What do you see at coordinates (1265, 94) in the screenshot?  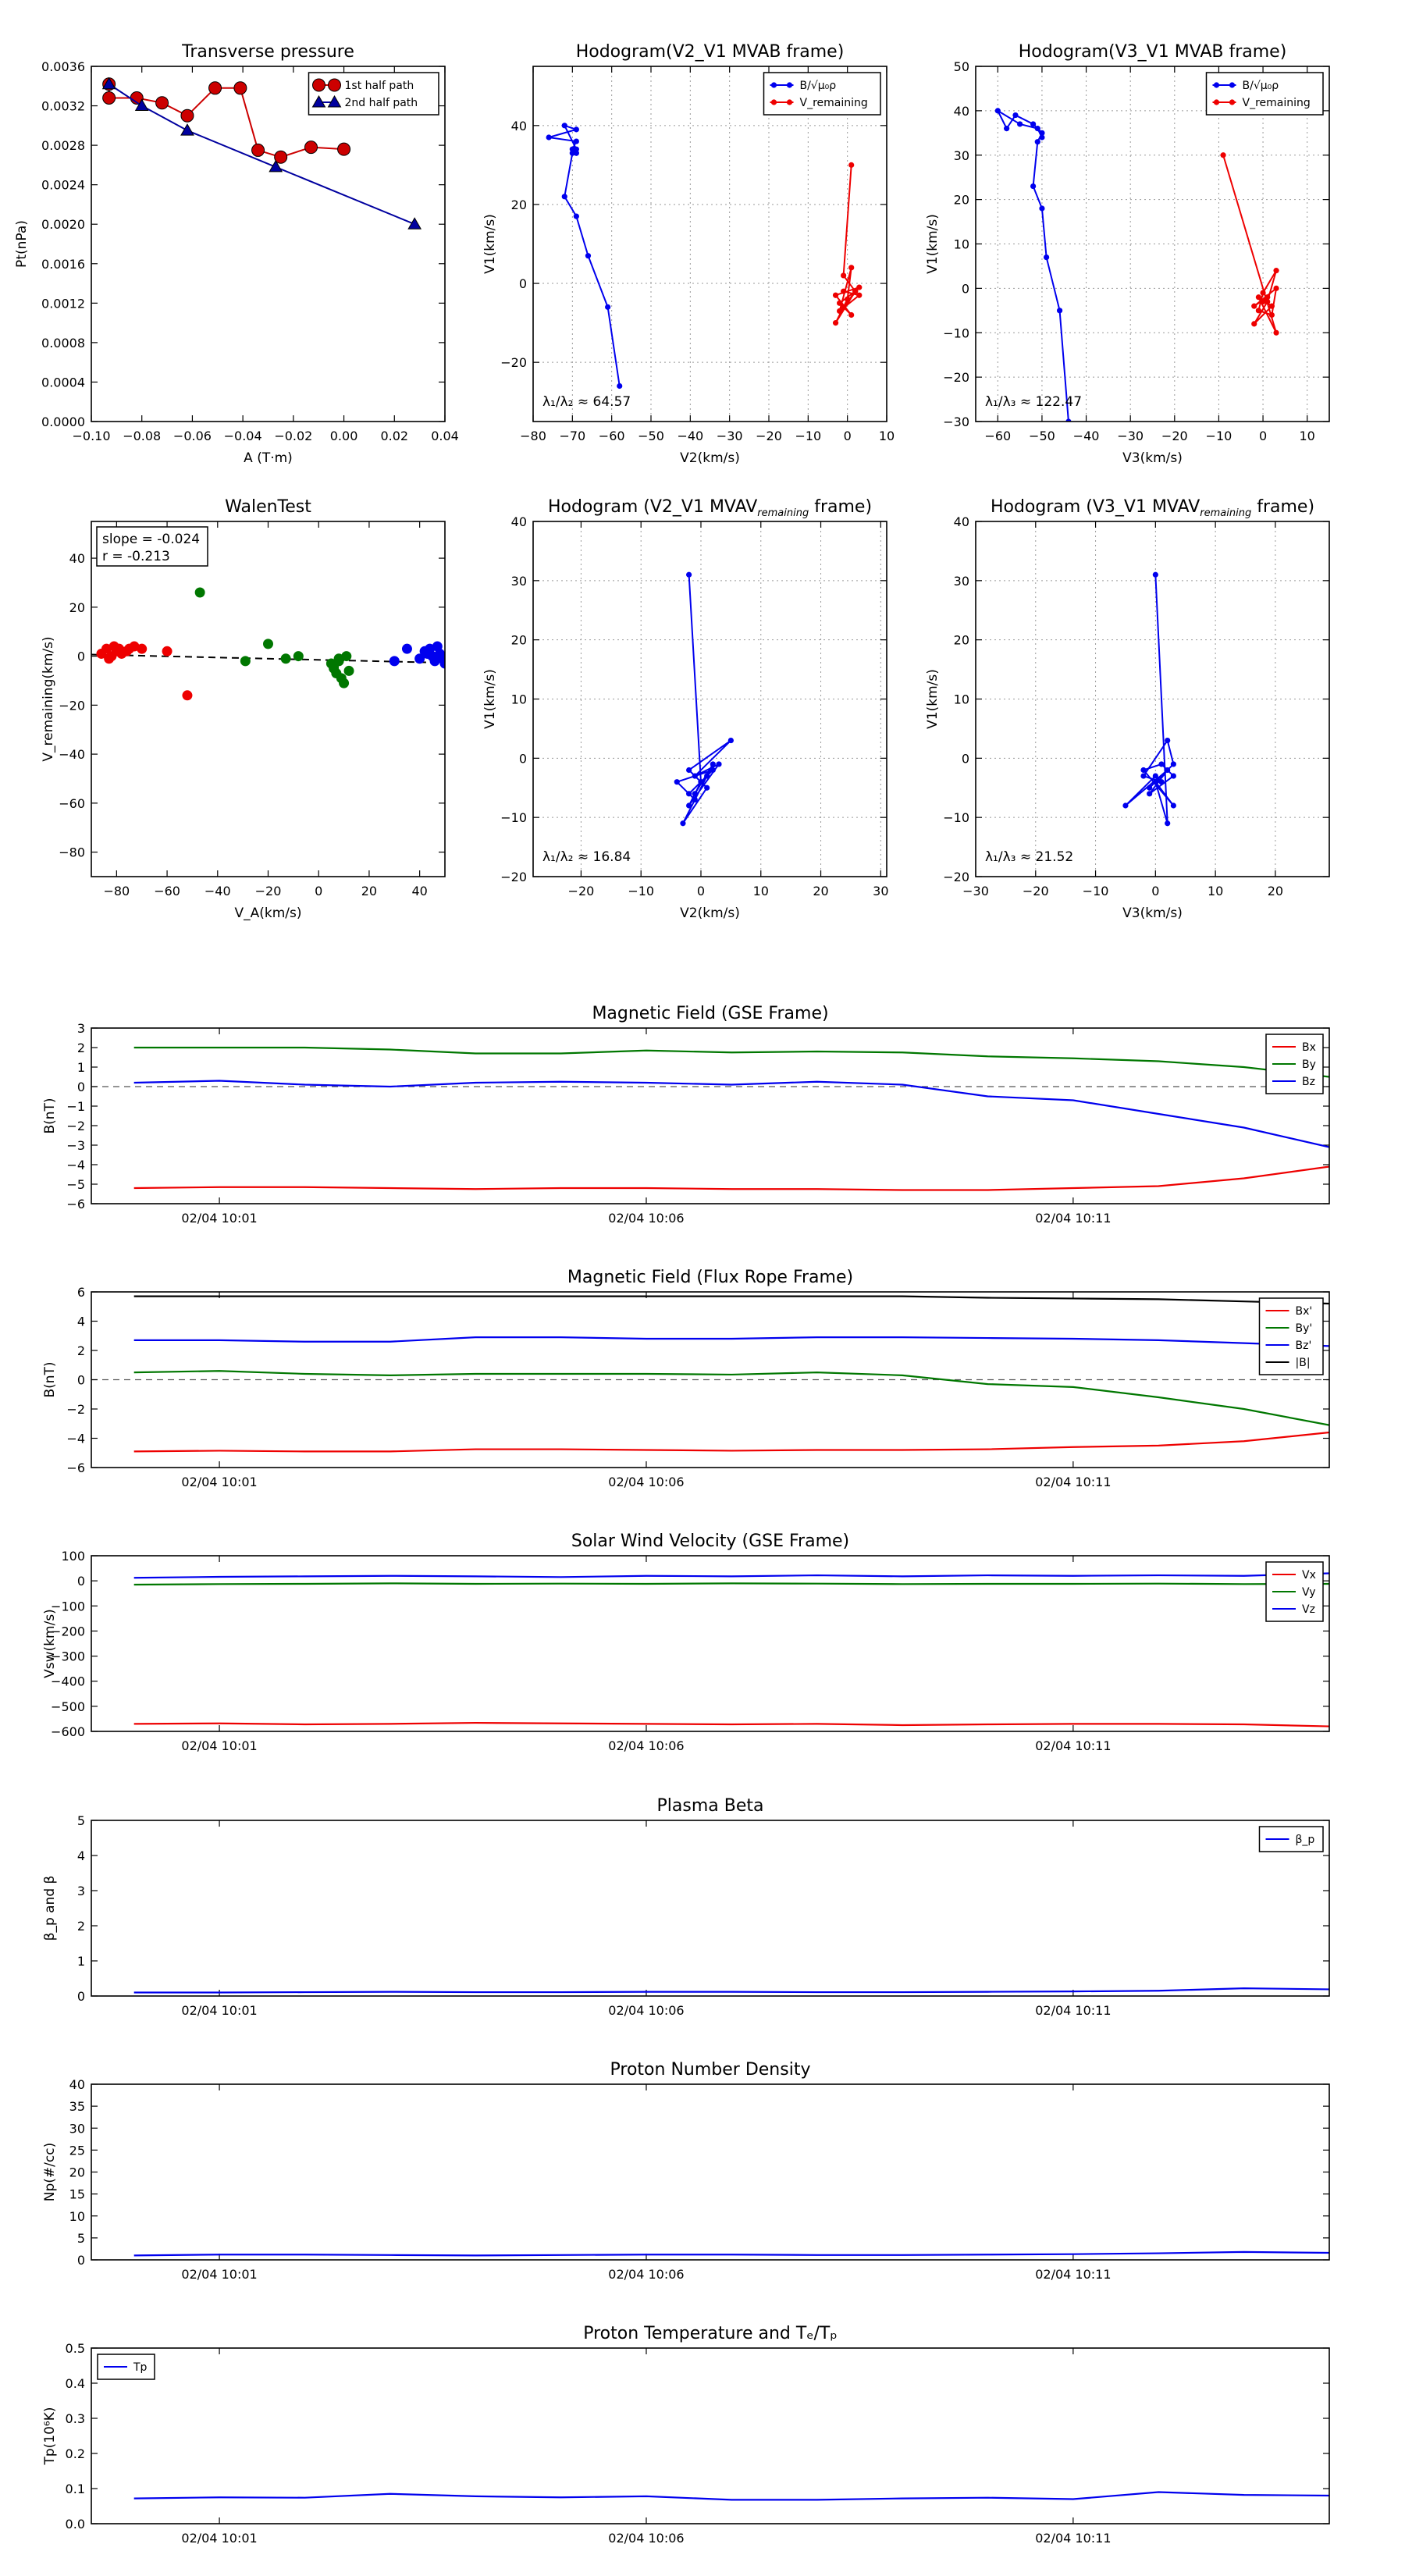 I see `hodogram-v3-v1-mvab-legend: B/√μ₀ρ V_remaining` at bounding box center [1265, 94].